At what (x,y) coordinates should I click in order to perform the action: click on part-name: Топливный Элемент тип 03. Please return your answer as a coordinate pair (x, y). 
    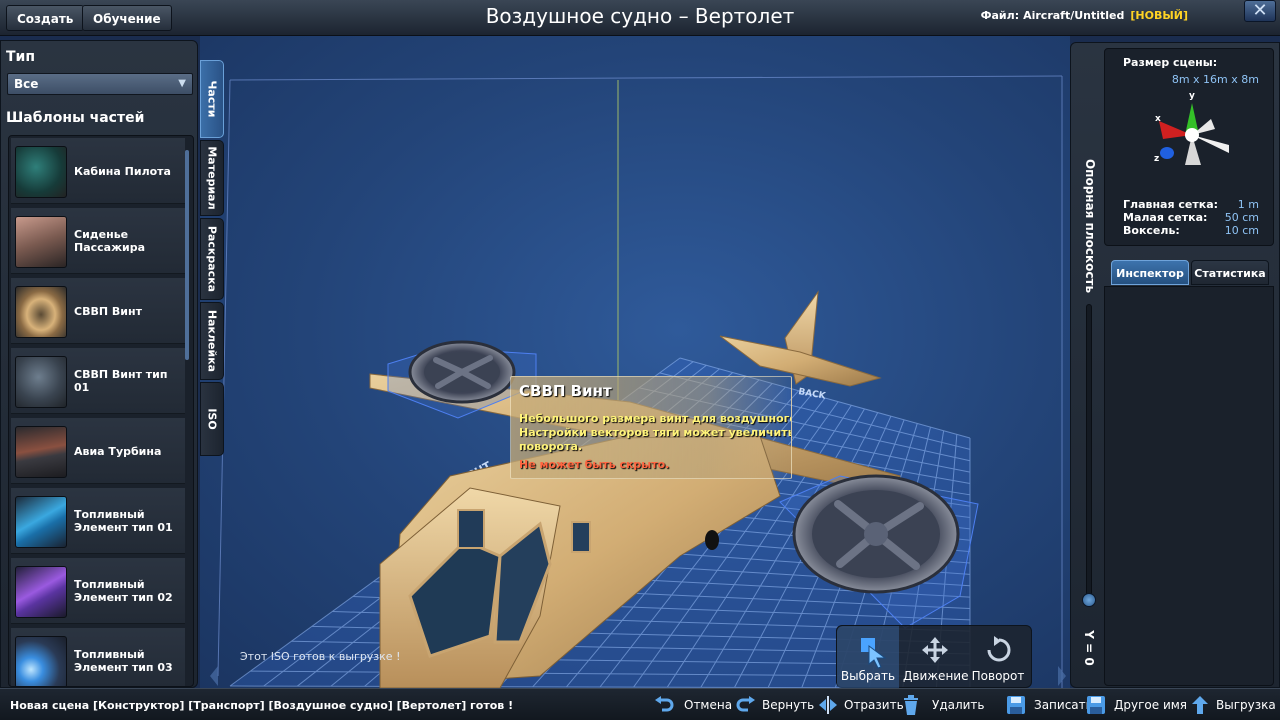
    Looking at the image, I should click on (123, 661).